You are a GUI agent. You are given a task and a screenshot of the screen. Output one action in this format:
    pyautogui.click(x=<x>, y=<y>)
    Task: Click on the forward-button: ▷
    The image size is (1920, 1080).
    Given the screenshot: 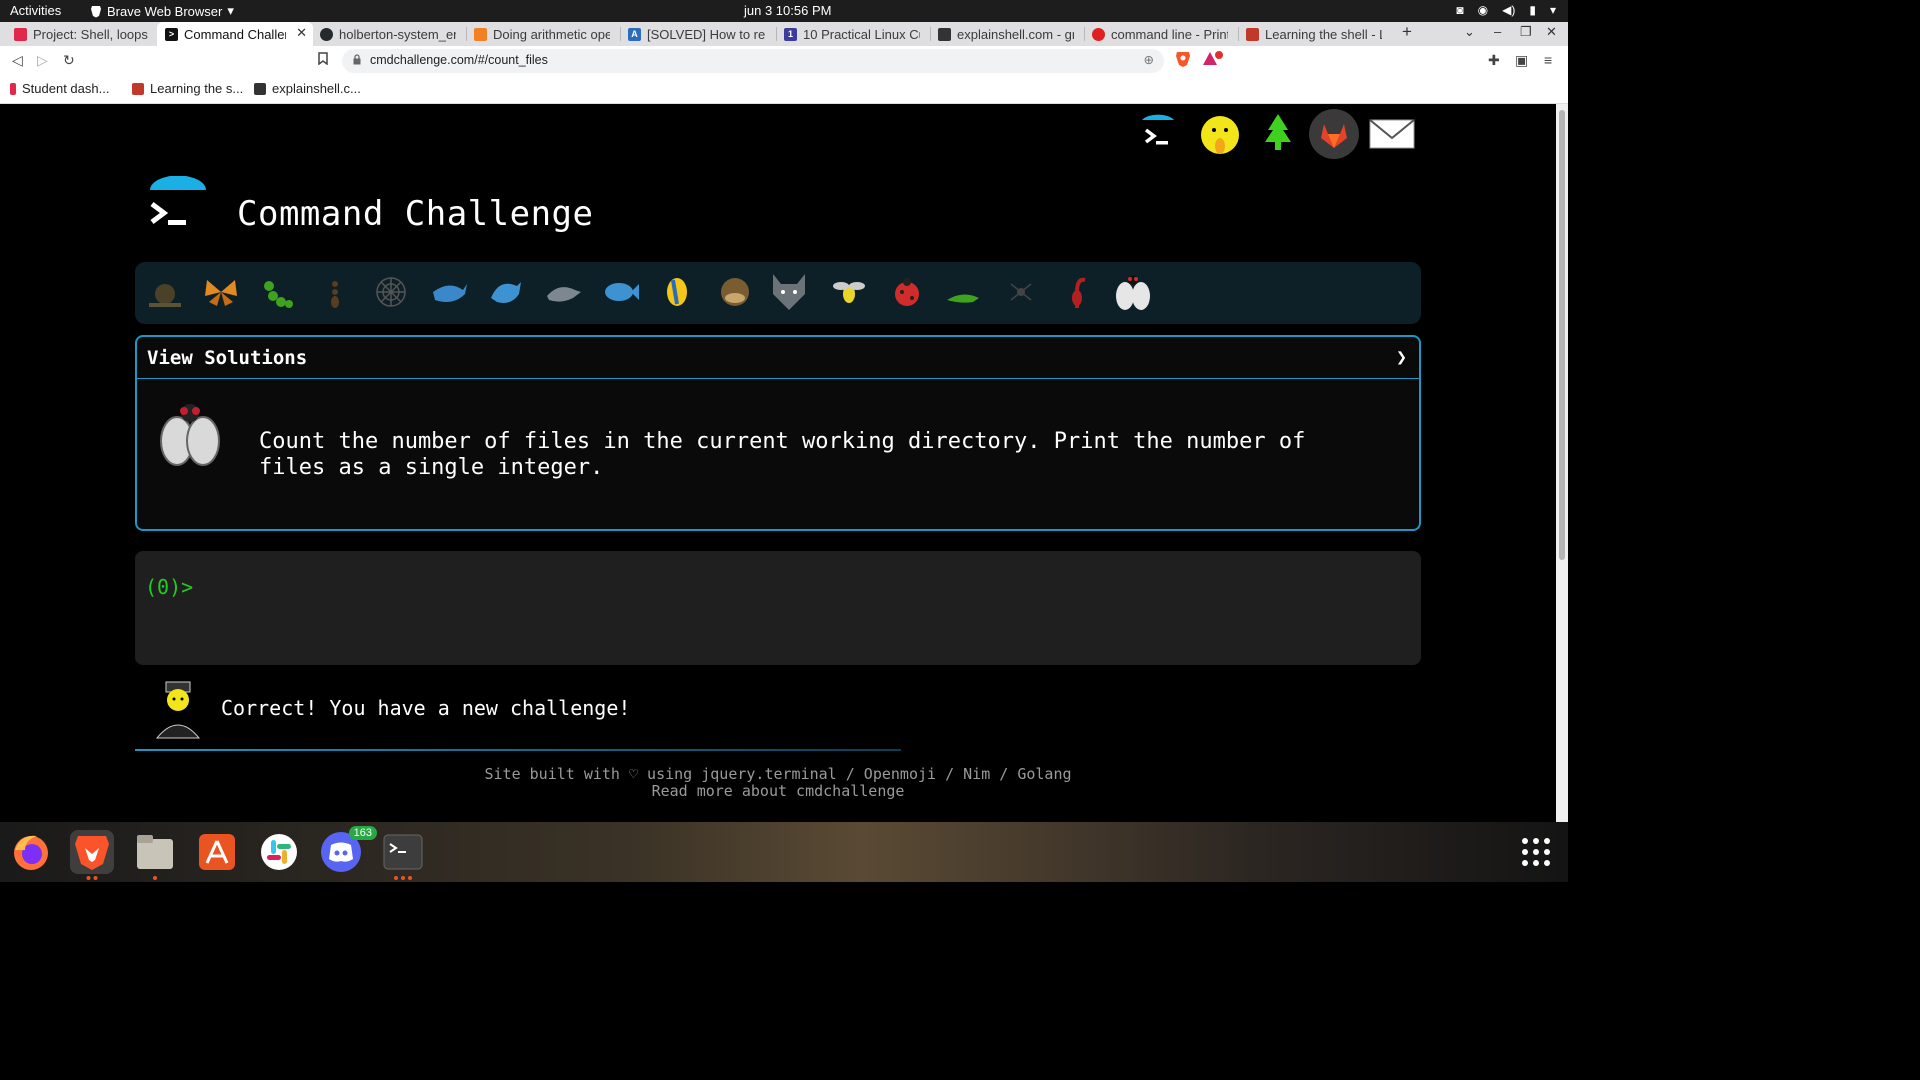 What is the action you would take?
    pyautogui.click(x=42, y=60)
    